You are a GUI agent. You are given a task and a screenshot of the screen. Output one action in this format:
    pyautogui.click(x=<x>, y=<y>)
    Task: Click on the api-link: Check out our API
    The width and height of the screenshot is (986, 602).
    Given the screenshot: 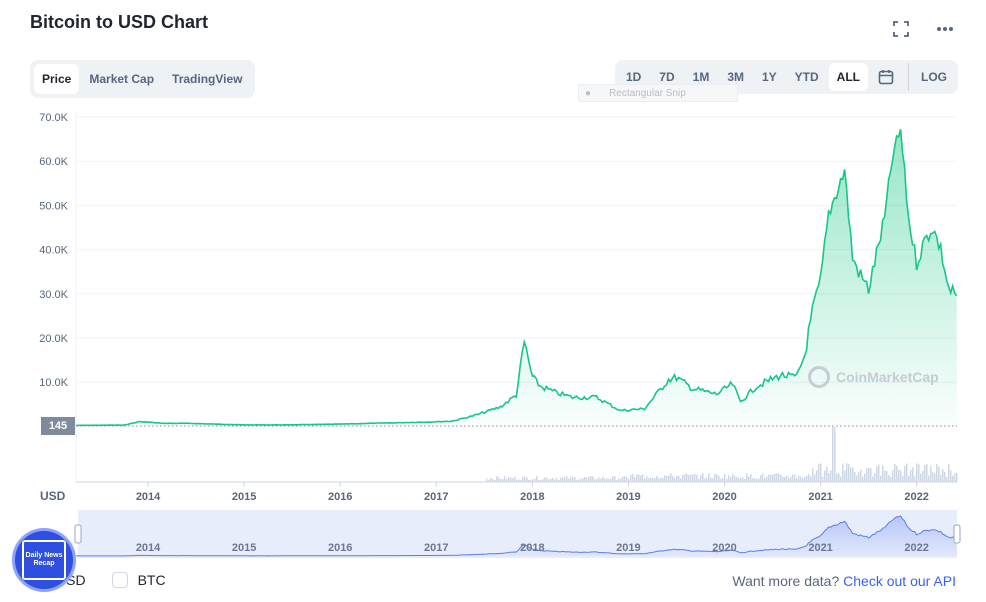 What is the action you would take?
    pyautogui.click(x=899, y=581)
    